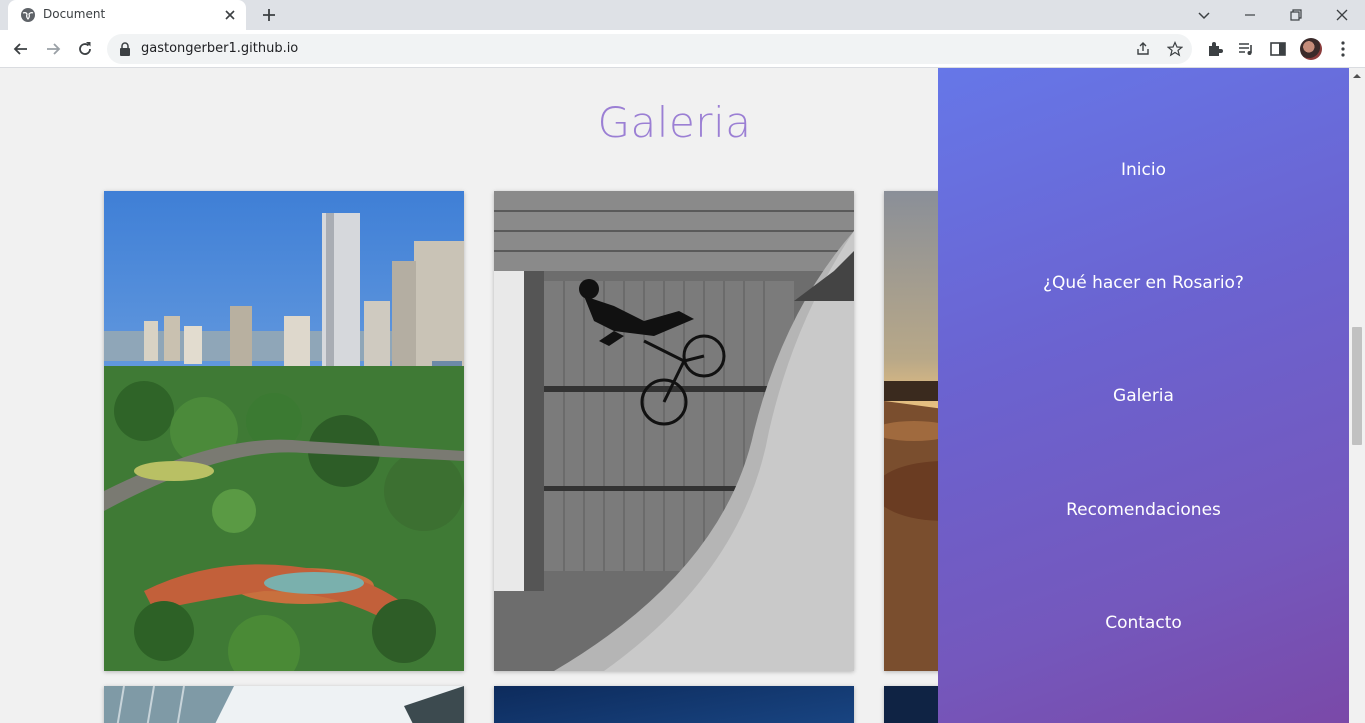 The image size is (1365, 723). I want to click on gallery-photo-night, so click(674, 704).